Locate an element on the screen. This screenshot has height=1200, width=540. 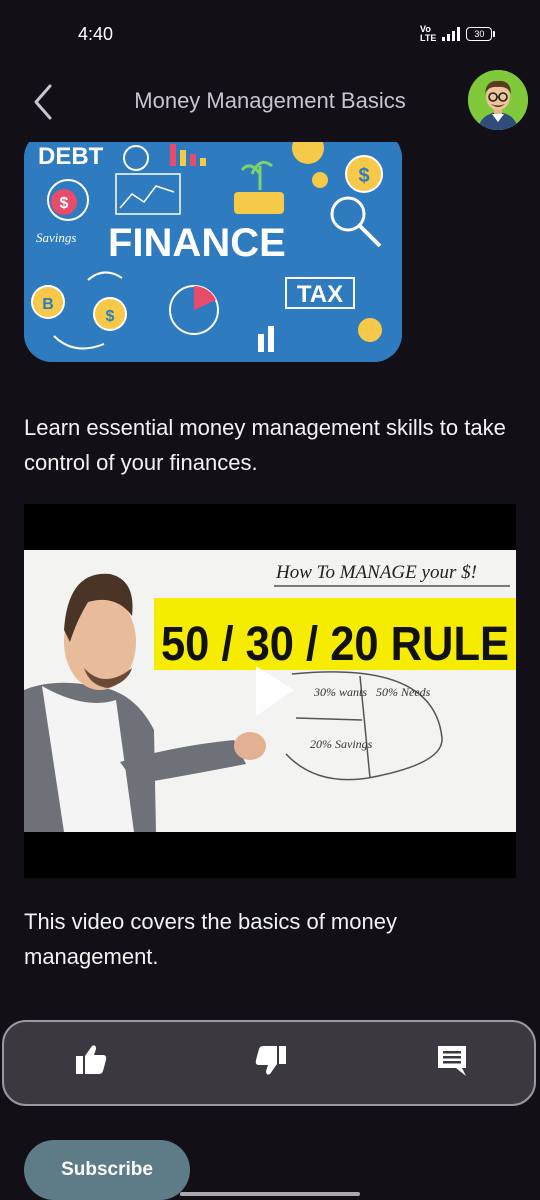
pie-savings-label: 20% Savings is located at coordinates (341, 744).